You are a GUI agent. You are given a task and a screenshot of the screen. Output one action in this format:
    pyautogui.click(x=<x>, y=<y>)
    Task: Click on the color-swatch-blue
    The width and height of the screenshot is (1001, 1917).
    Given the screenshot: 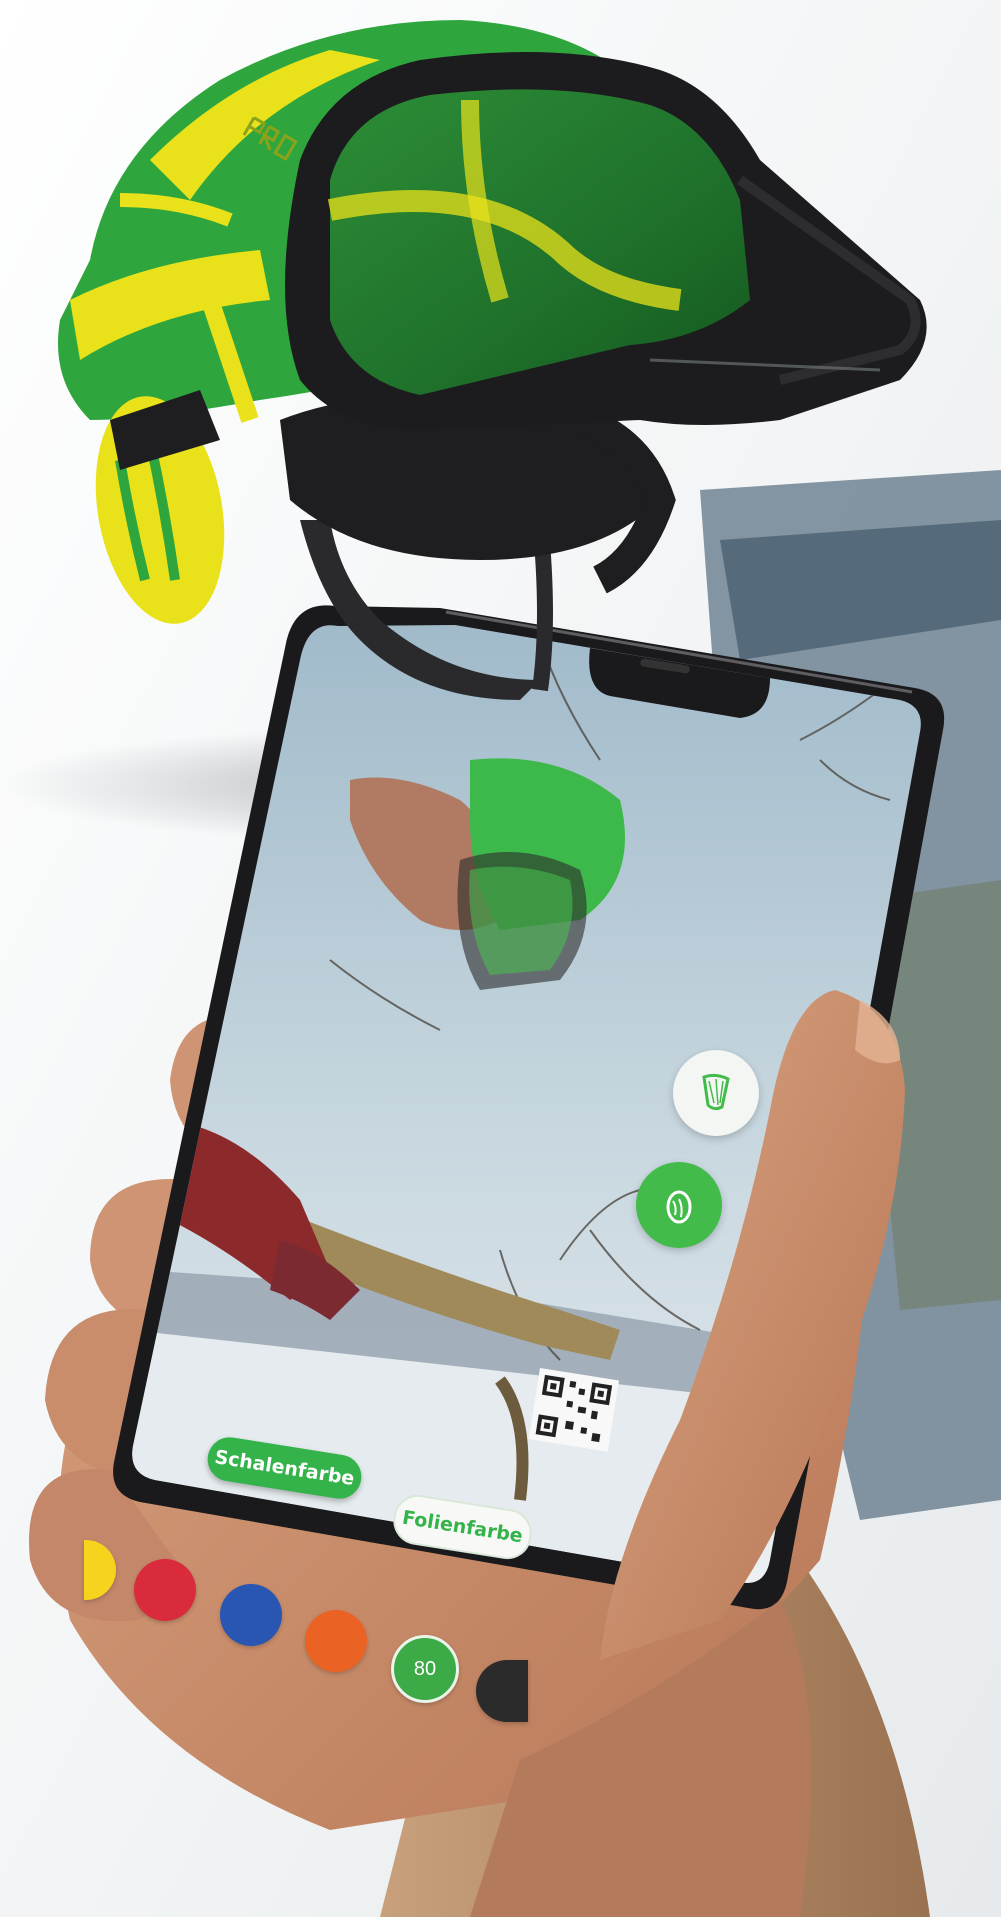 What is the action you would take?
    pyautogui.click(x=251, y=1615)
    